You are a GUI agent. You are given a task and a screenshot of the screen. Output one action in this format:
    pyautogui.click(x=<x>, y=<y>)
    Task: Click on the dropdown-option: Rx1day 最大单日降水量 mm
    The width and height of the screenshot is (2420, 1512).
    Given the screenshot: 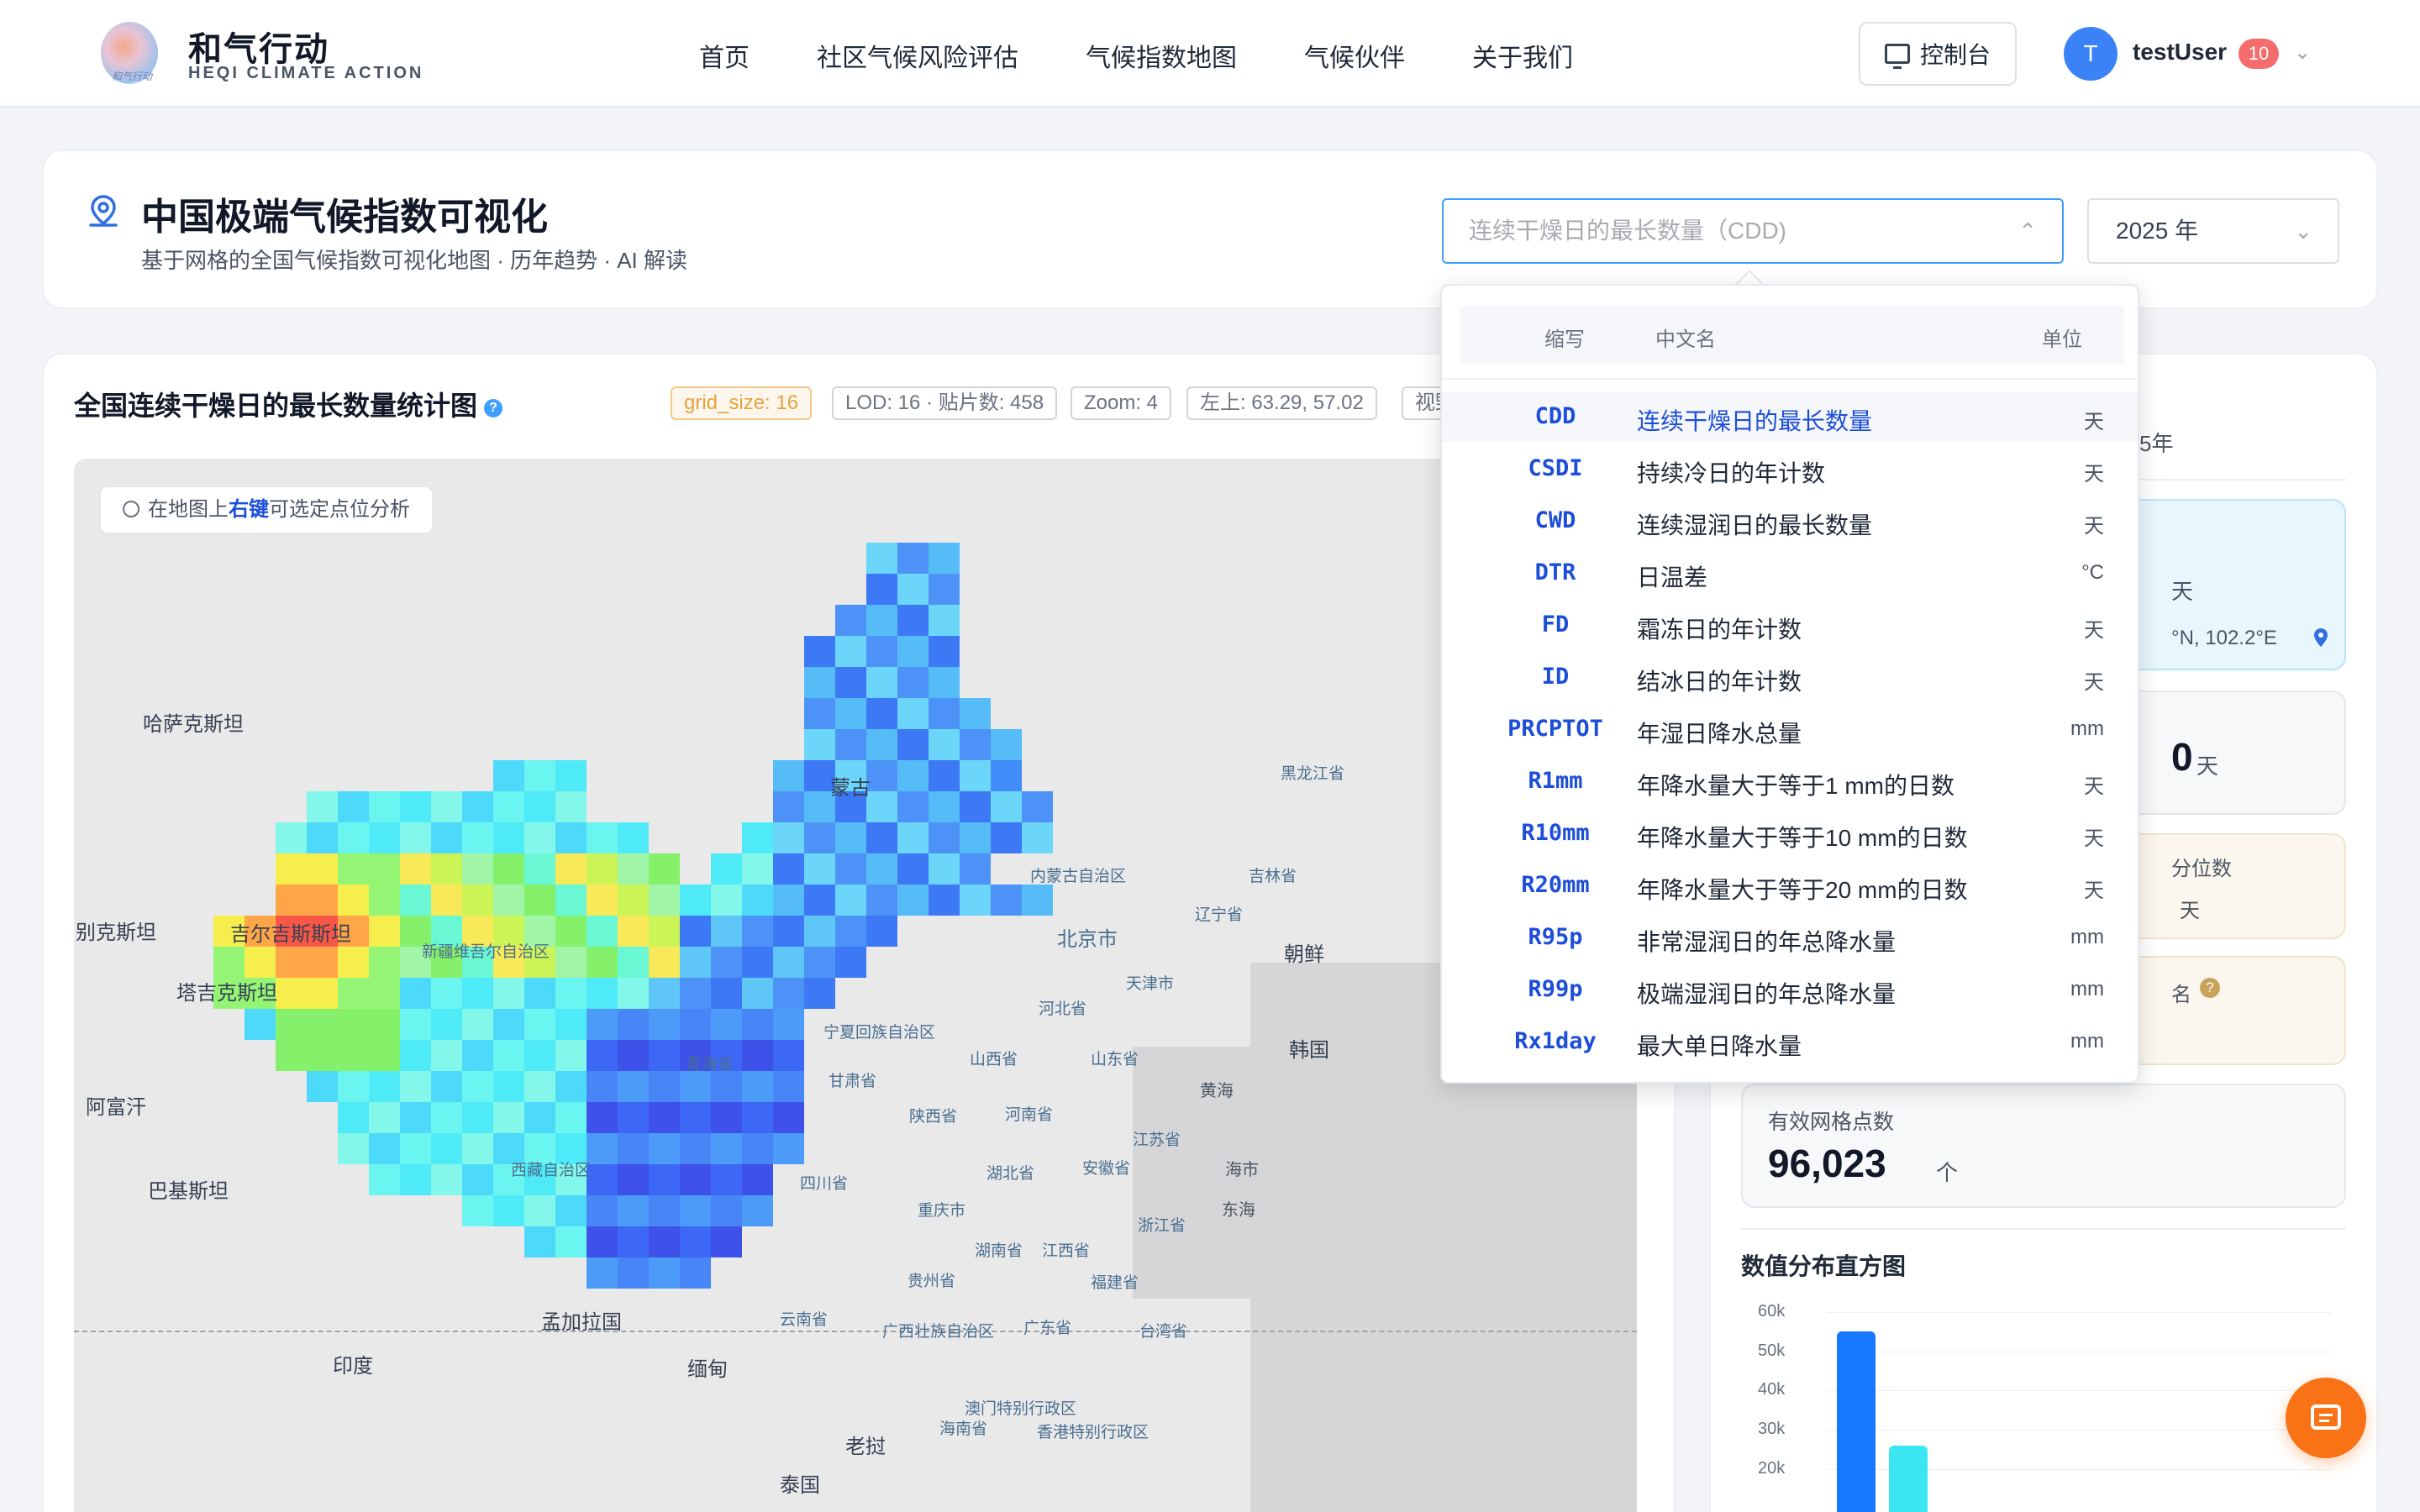 What is the action you would take?
    pyautogui.click(x=1790, y=1041)
    